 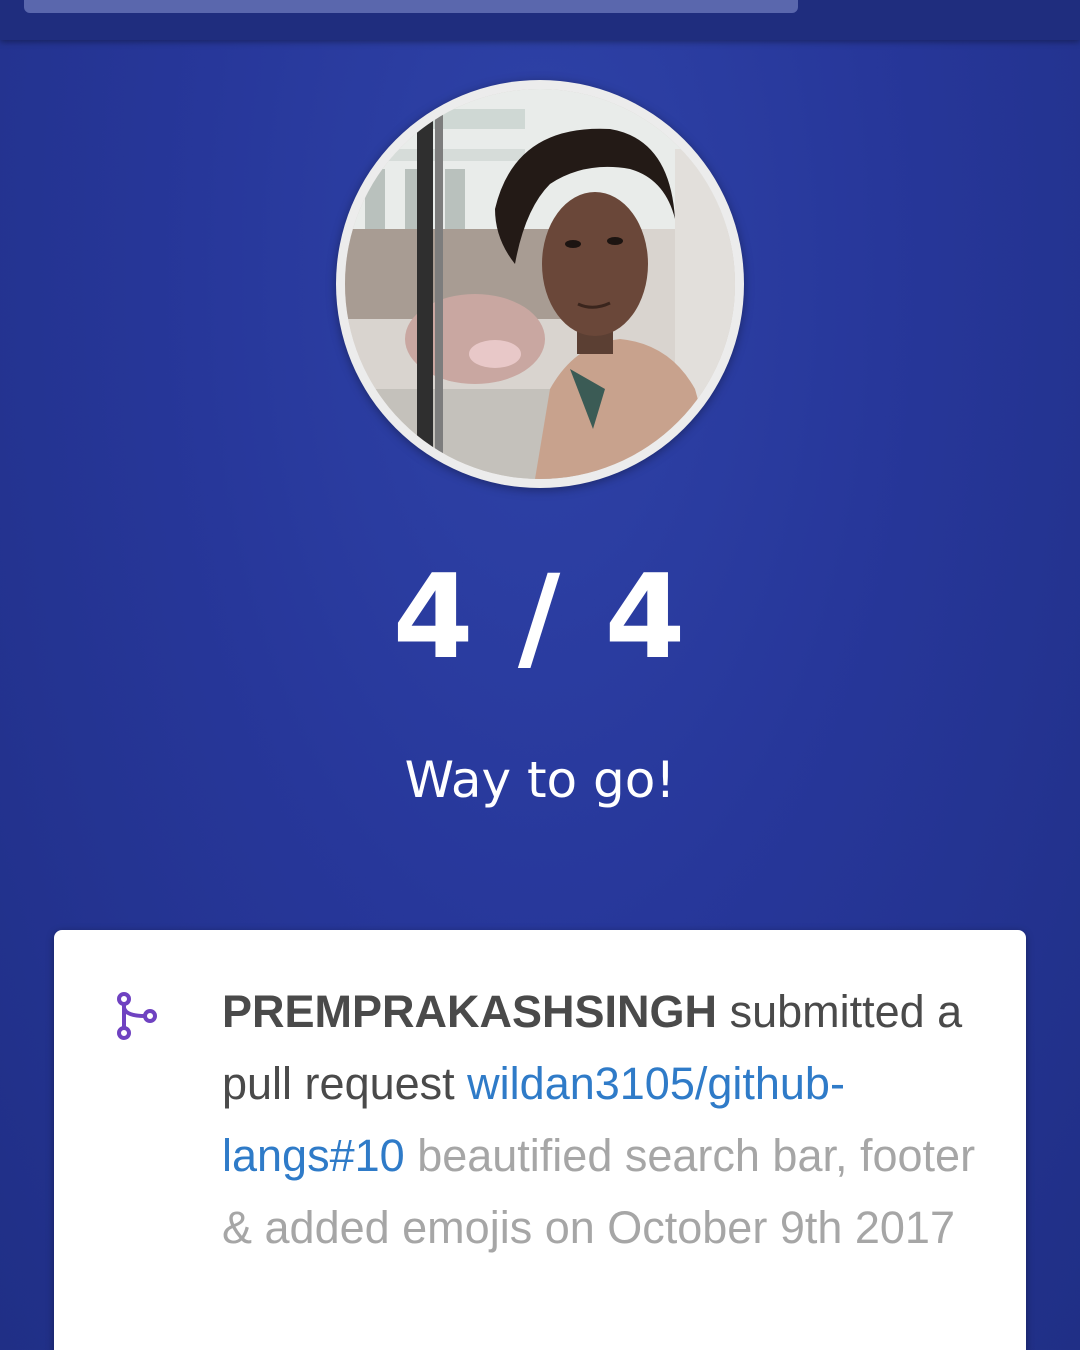 I want to click on avatar-photo, so click(x=540, y=284).